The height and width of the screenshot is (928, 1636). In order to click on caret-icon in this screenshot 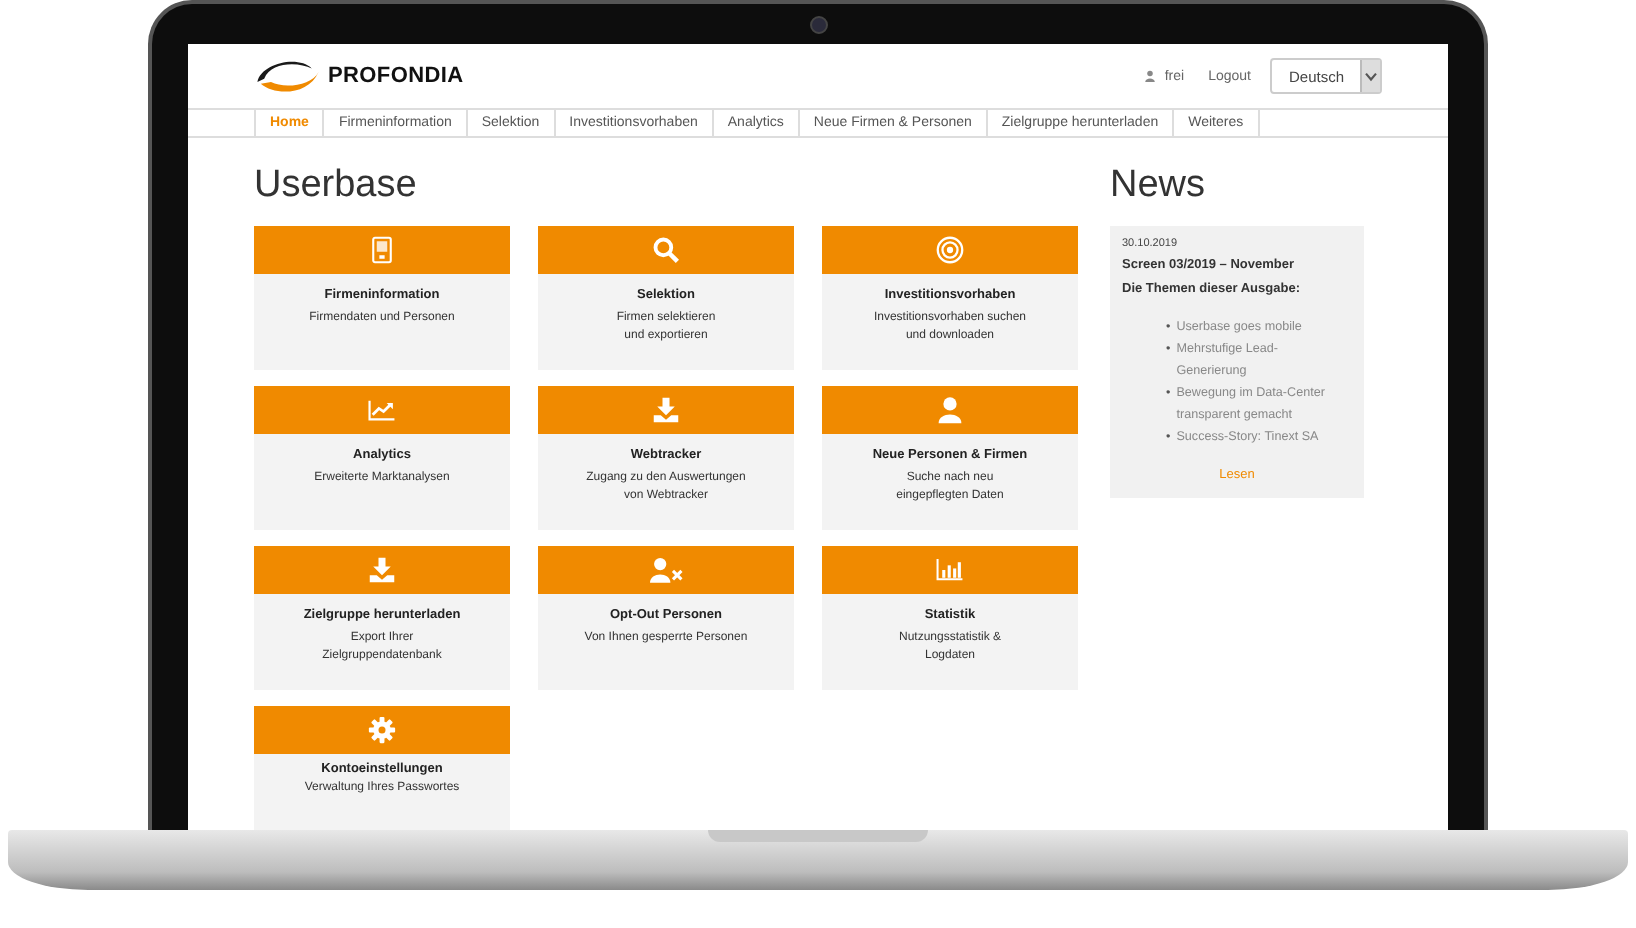, I will do `click(1371, 76)`.